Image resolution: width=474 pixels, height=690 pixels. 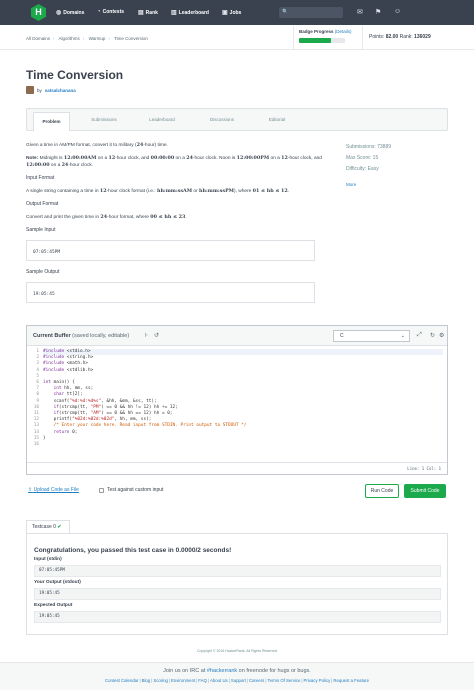 I want to click on footer-link: Support, so click(x=238, y=680).